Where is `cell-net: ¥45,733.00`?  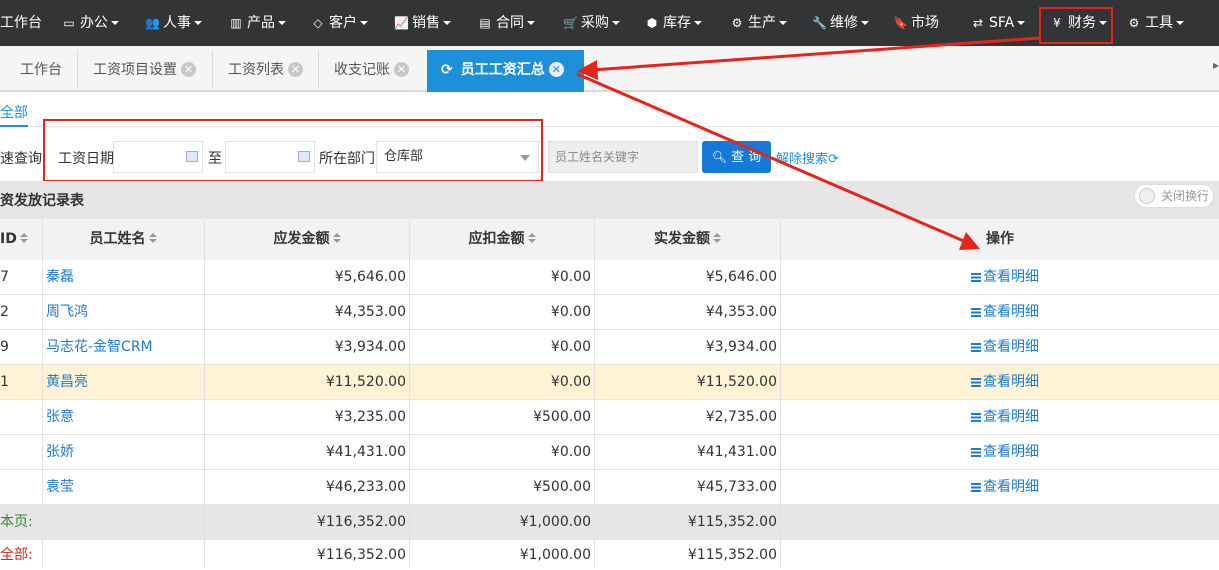 cell-net: ¥45,733.00 is located at coordinates (736, 487).